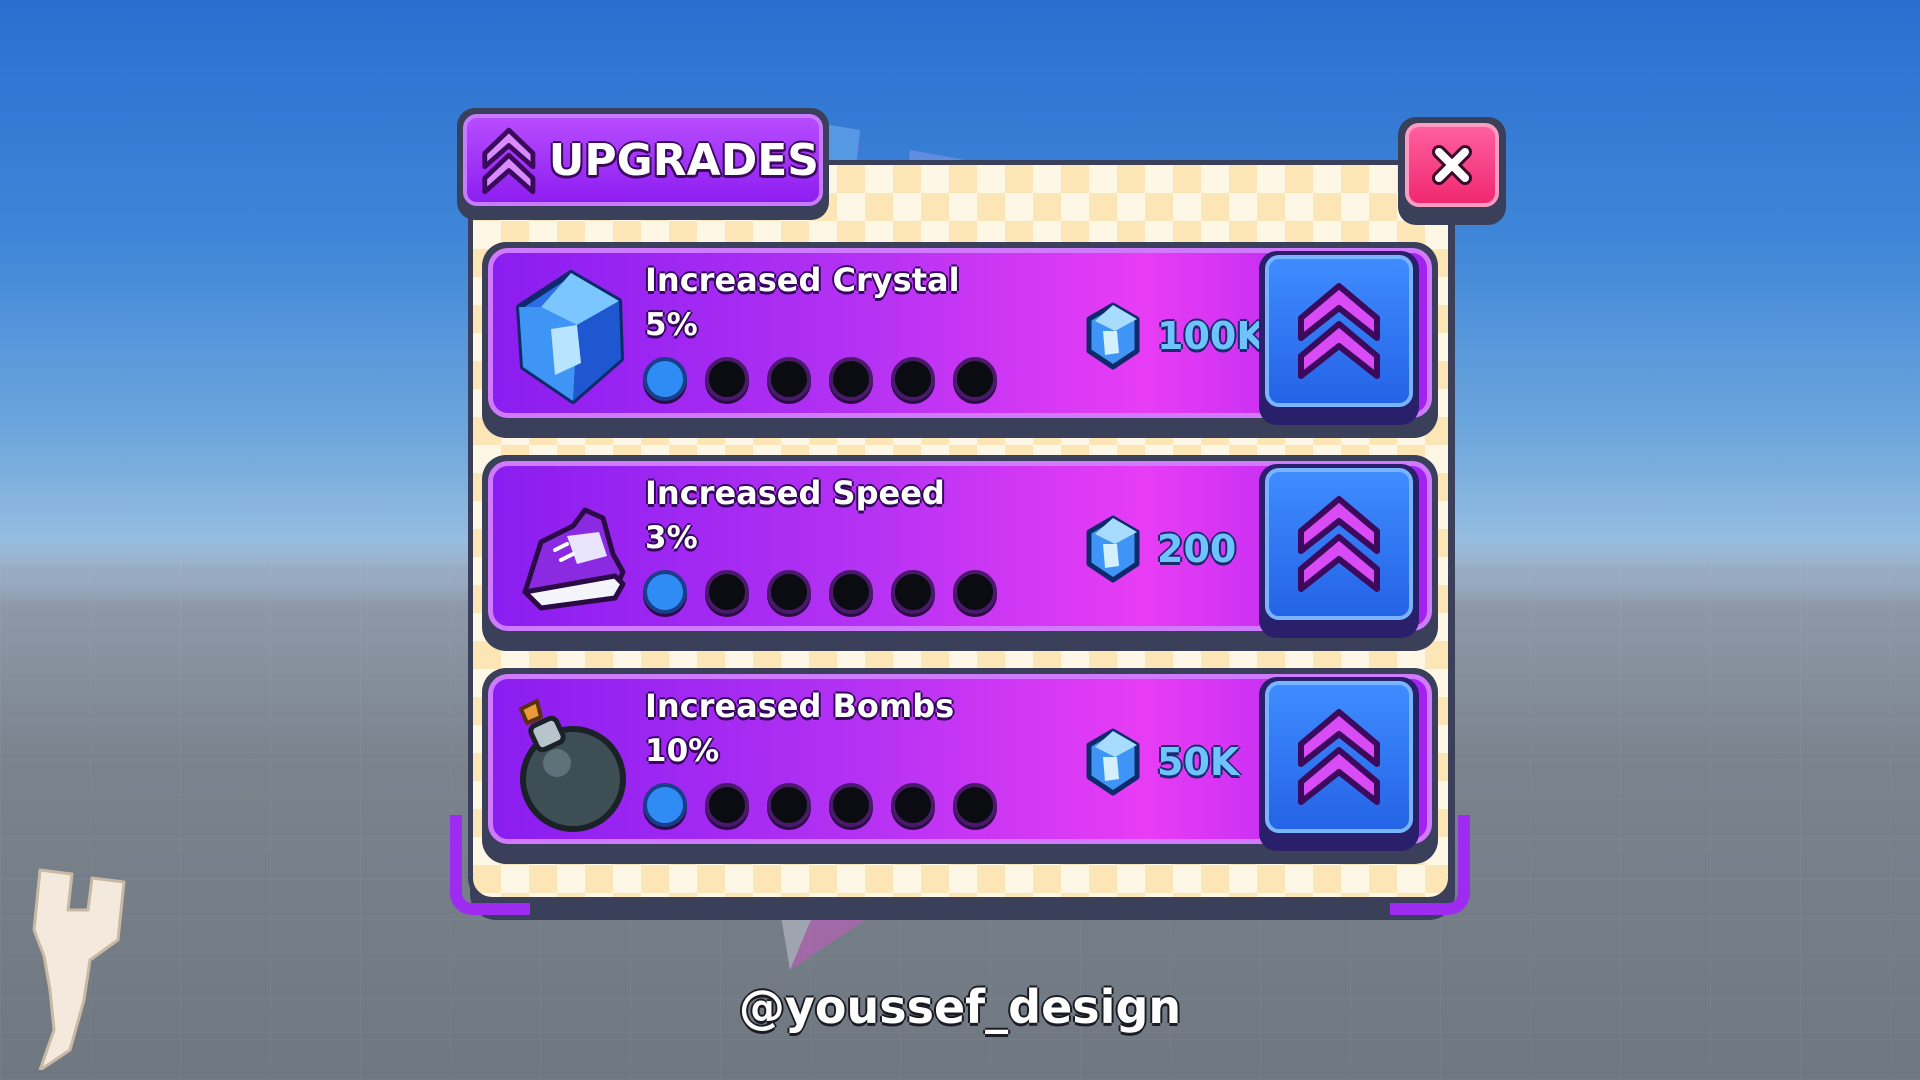 The image size is (1920, 1080). I want to click on close-icon, so click(1452, 165).